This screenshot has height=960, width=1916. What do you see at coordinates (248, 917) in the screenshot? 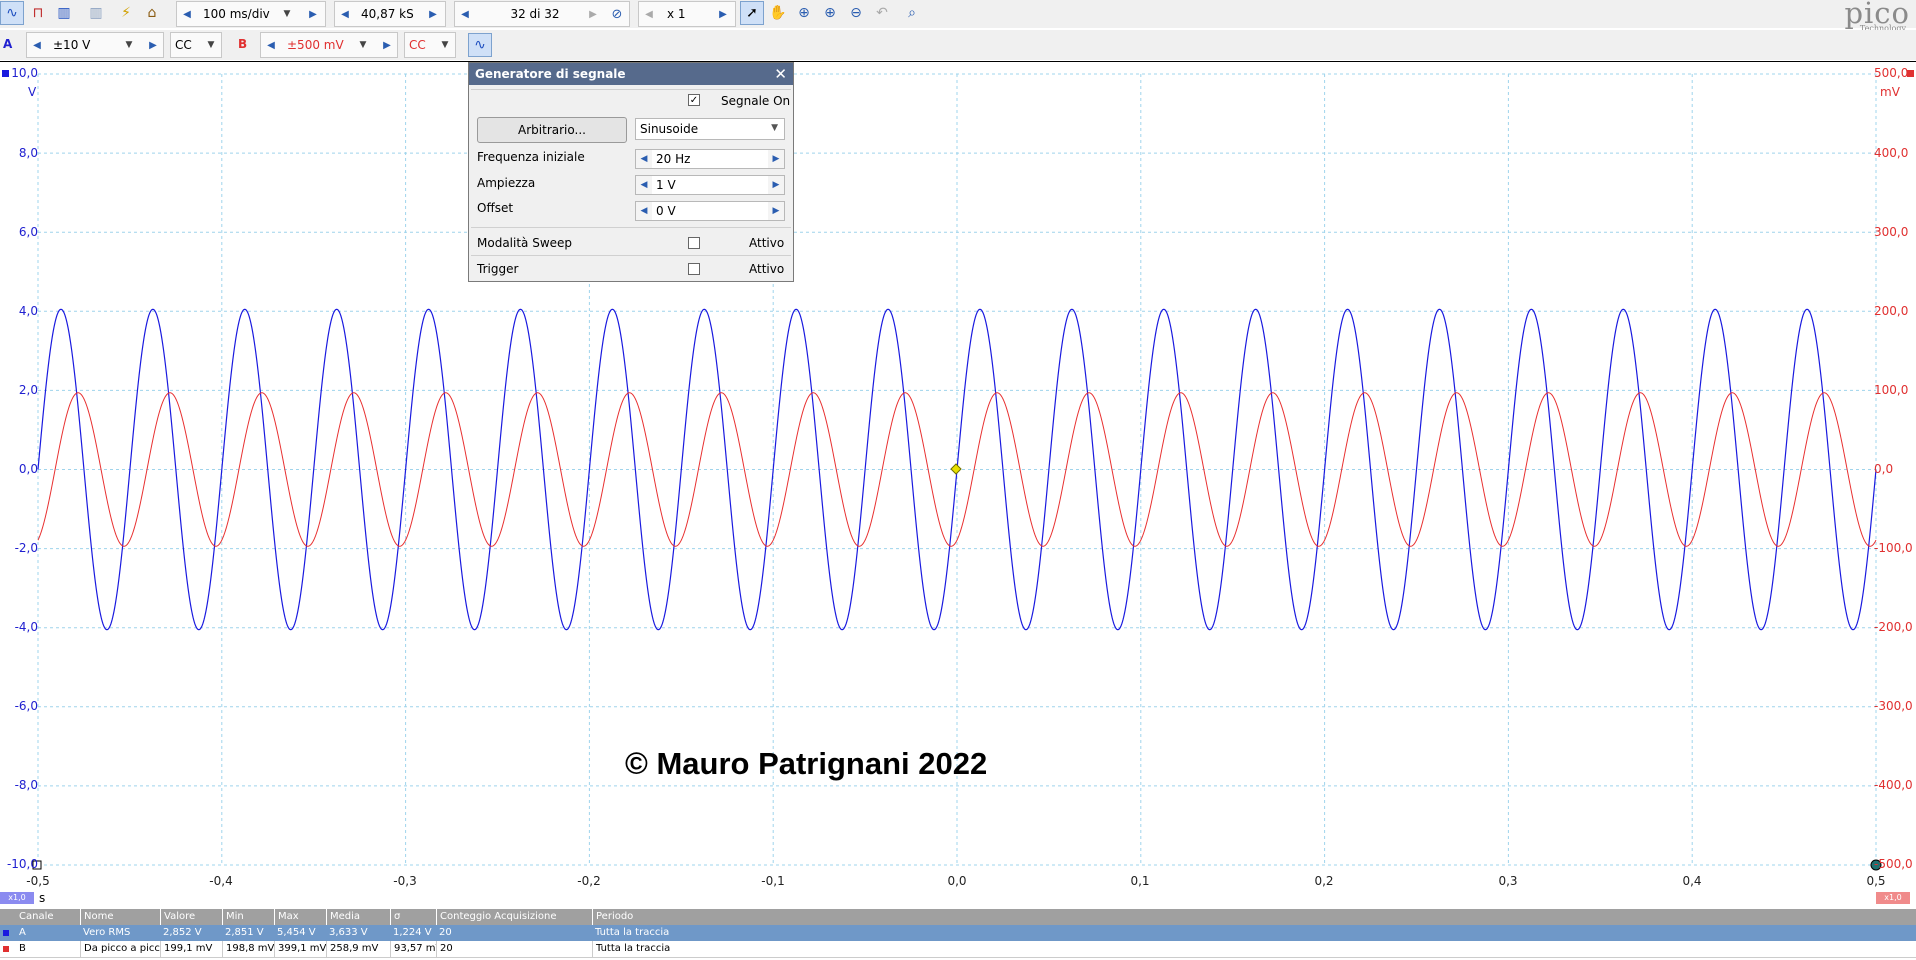
I see `header-cell: Min` at bounding box center [248, 917].